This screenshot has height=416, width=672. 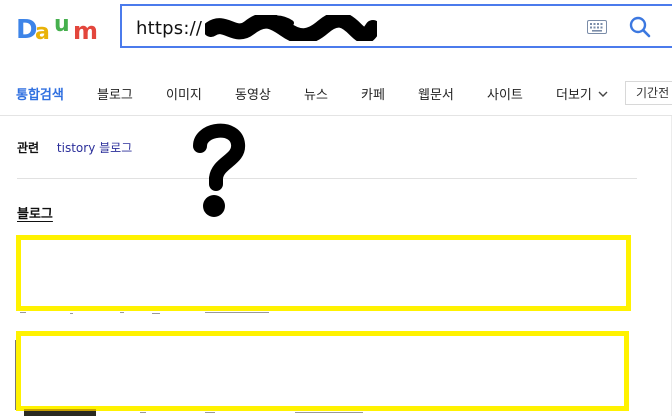 What do you see at coordinates (396, 26) in the screenshot?
I see `search-box: https://` at bounding box center [396, 26].